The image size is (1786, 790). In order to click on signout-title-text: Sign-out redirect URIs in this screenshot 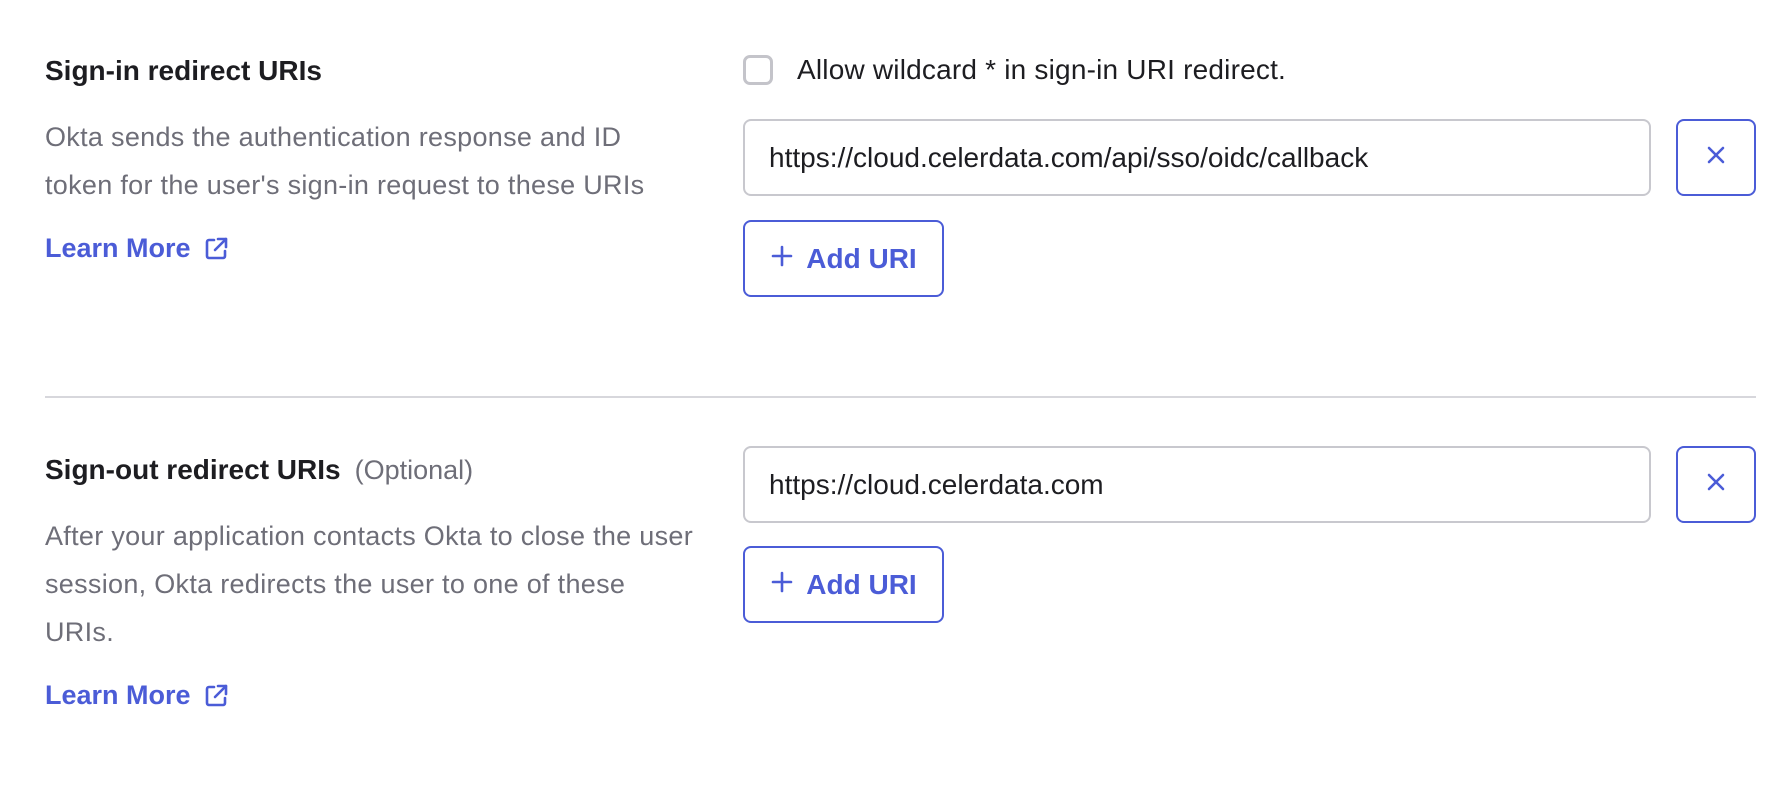, I will do `click(193, 469)`.